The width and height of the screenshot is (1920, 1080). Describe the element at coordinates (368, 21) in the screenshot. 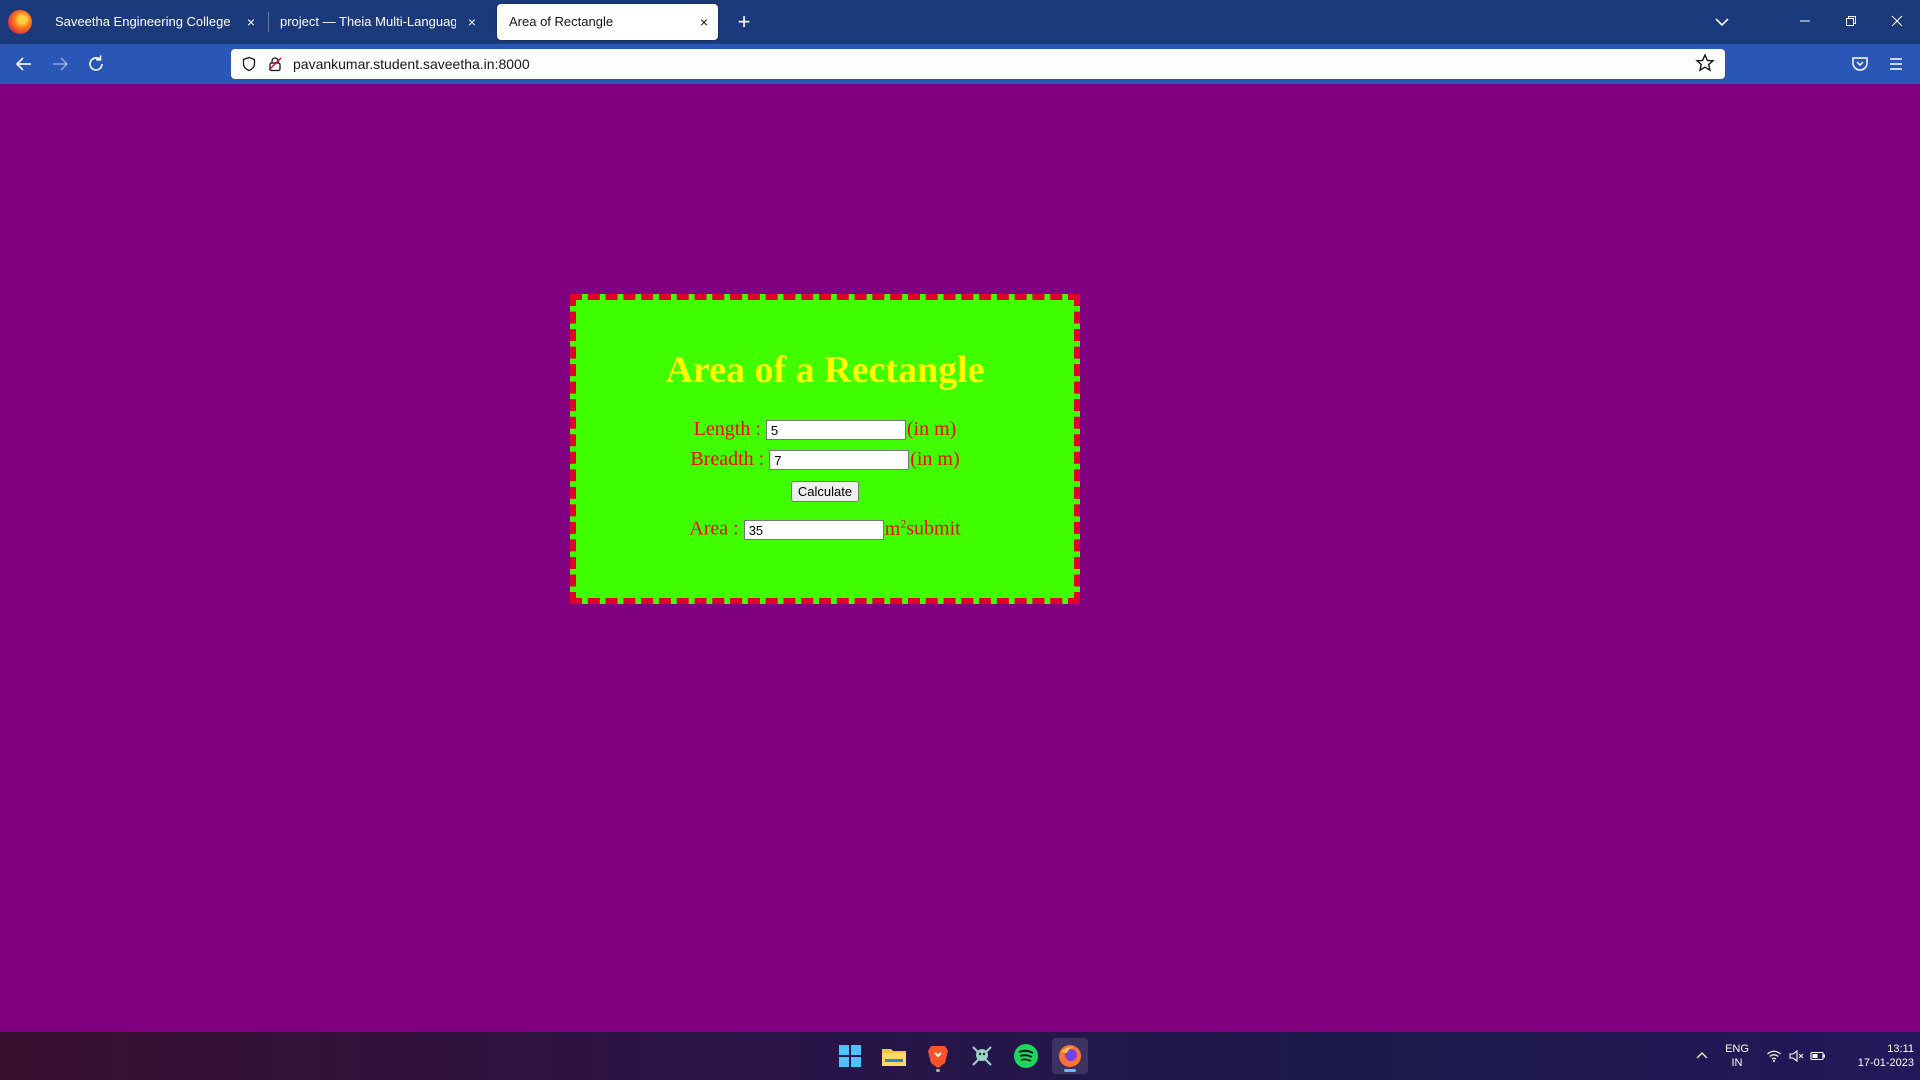

I see `tab-label: project — Theia Multi-Language Ex` at that location.